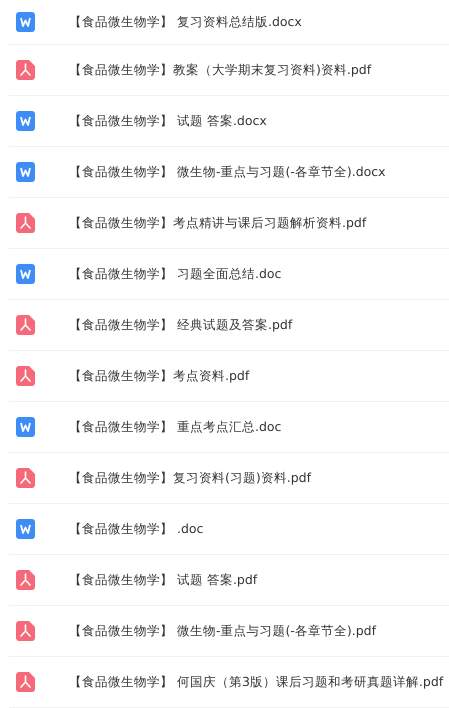 This screenshot has width=449, height=708. Describe the element at coordinates (190, 478) in the screenshot. I see `file-name: 【食品微生物学】复习资料(习题)资料.pdf` at that location.